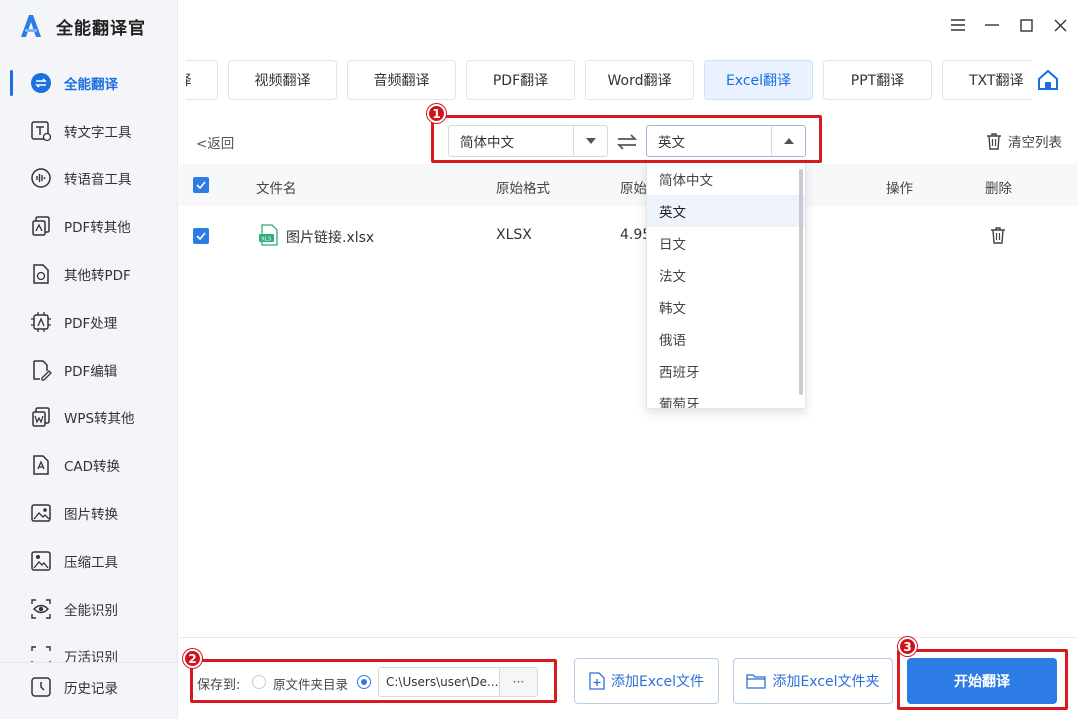 The height and width of the screenshot is (719, 1078). What do you see at coordinates (88, 561) in the screenshot?
I see `sidebar-item-compress: 压缩工具` at bounding box center [88, 561].